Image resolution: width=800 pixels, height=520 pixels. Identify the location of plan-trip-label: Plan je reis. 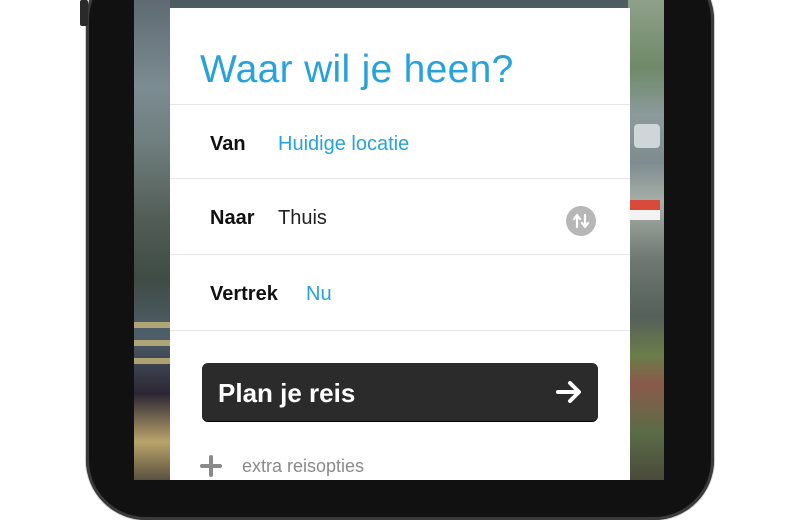
(287, 393).